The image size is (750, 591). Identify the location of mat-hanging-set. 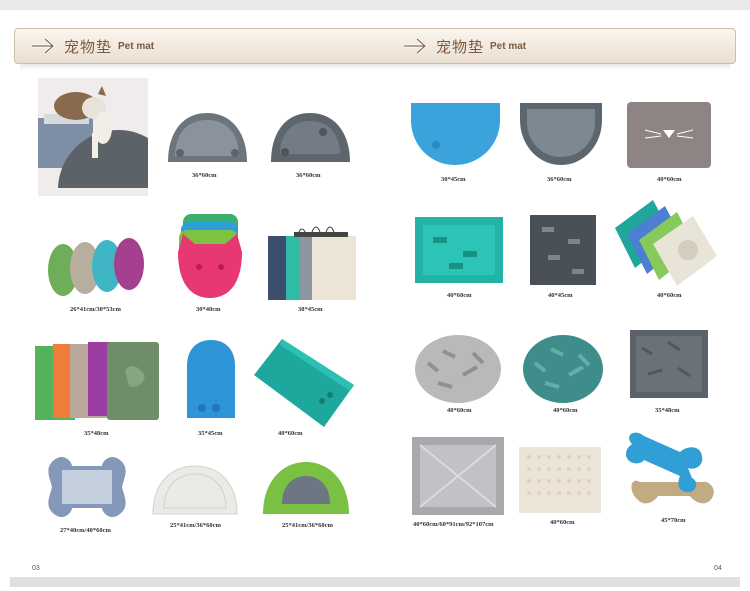
(313, 264).